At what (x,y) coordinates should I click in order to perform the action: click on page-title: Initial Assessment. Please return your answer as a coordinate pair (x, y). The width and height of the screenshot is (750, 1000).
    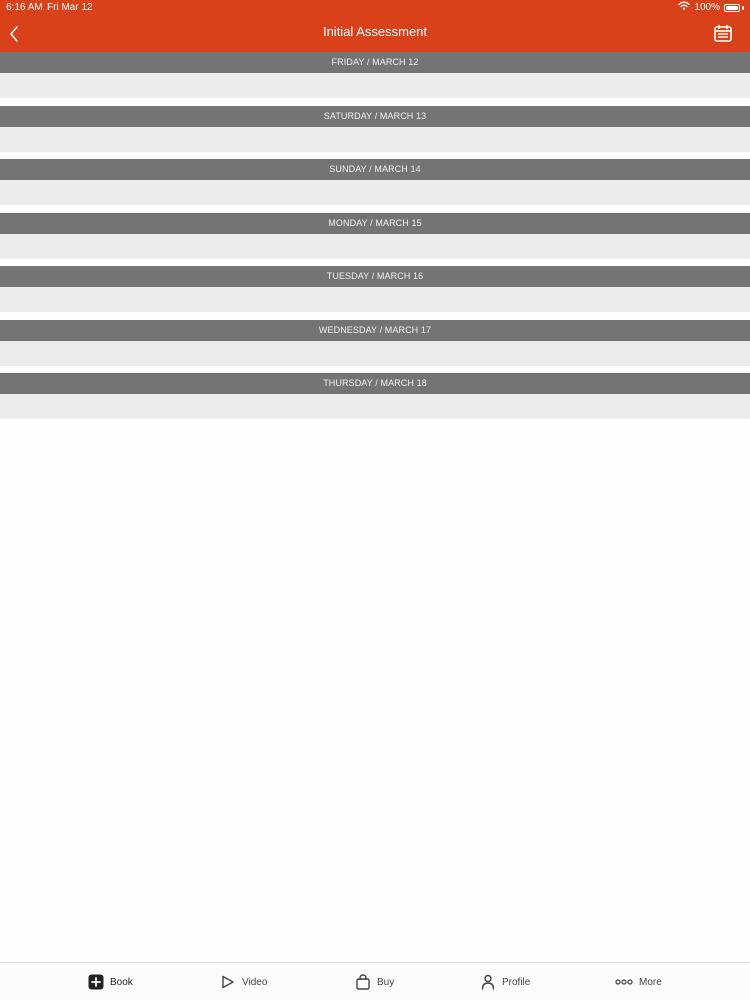
    Looking at the image, I should click on (375, 31).